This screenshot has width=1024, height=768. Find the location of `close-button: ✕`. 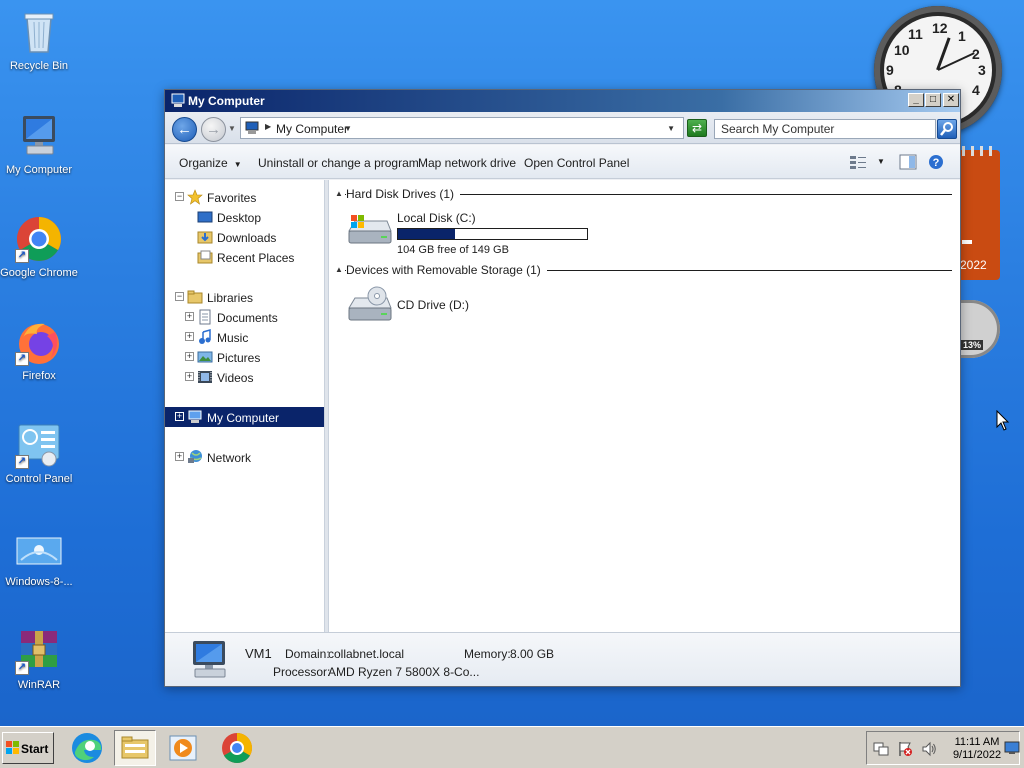

close-button: ✕ is located at coordinates (951, 100).